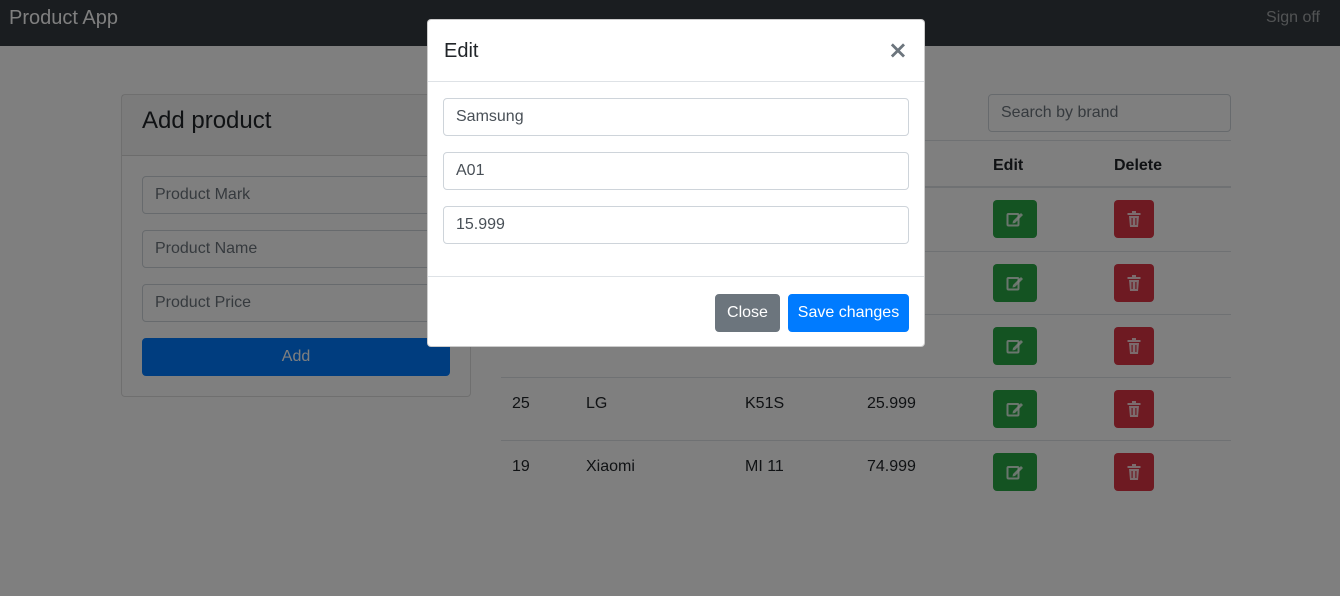 The image size is (1340, 596). Describe the element at coordinates (848, 313) in the screenshot. I see `save-changes-button: Save changes` at that location.